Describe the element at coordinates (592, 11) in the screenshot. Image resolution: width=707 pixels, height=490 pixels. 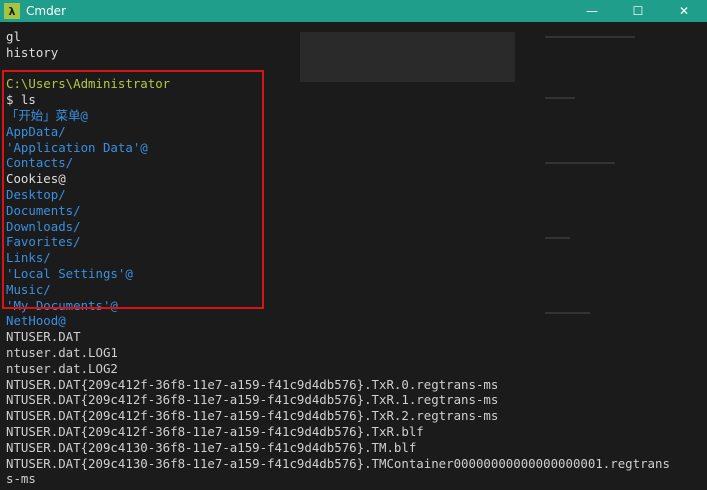
I see `minimize-button: —` at that location.